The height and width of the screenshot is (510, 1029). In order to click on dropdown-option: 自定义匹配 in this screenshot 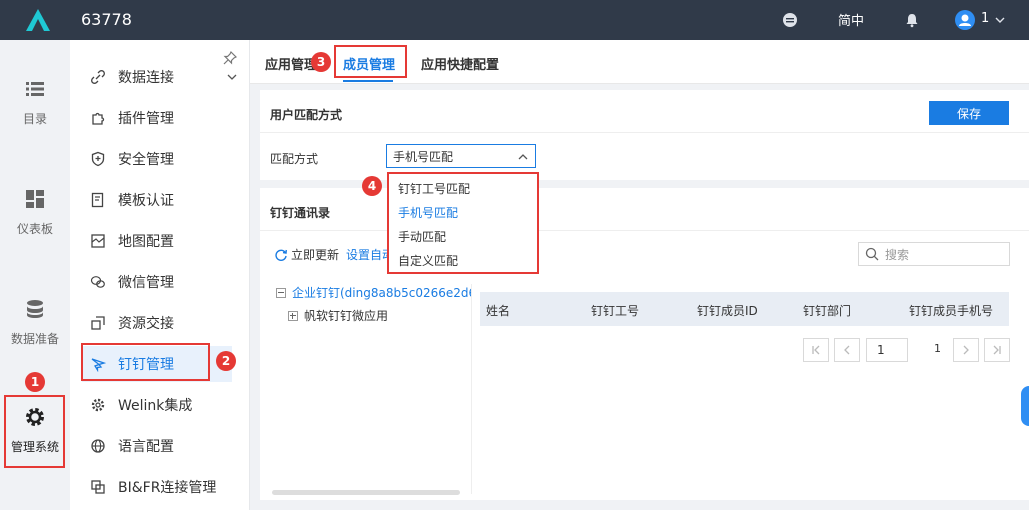, I will do `click(428, 260)`.